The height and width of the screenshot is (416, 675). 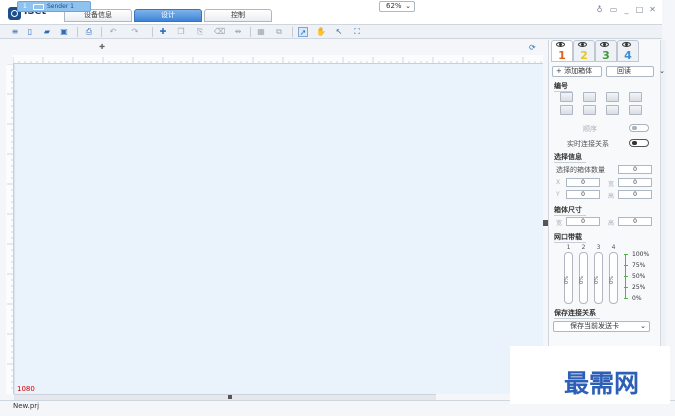 I want to click on tab-control: 控制, so click(x=238, y=15).